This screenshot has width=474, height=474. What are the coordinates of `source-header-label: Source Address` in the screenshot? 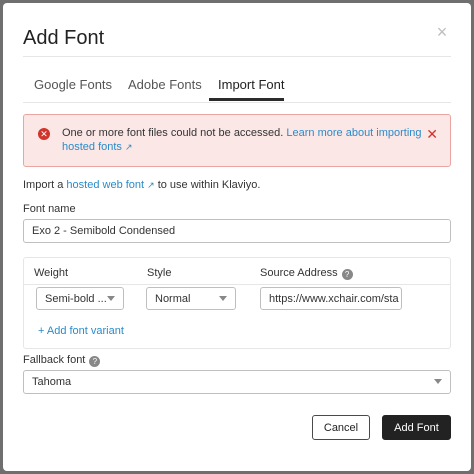 It's located at (299, 273).